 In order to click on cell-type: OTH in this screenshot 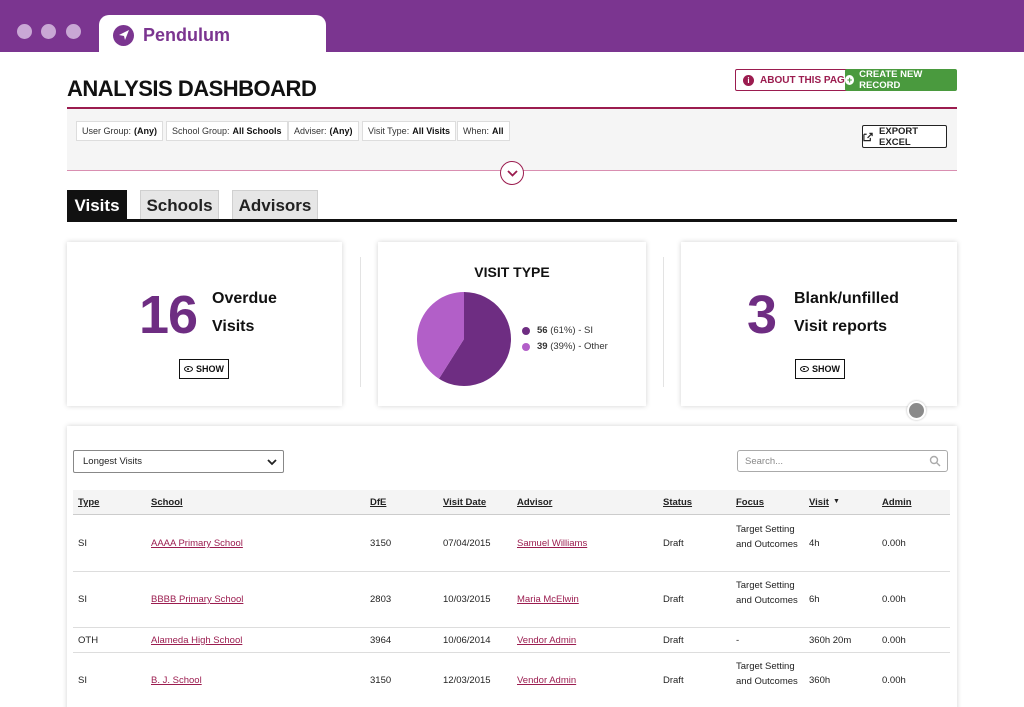, I will do `click(88, 640)`.